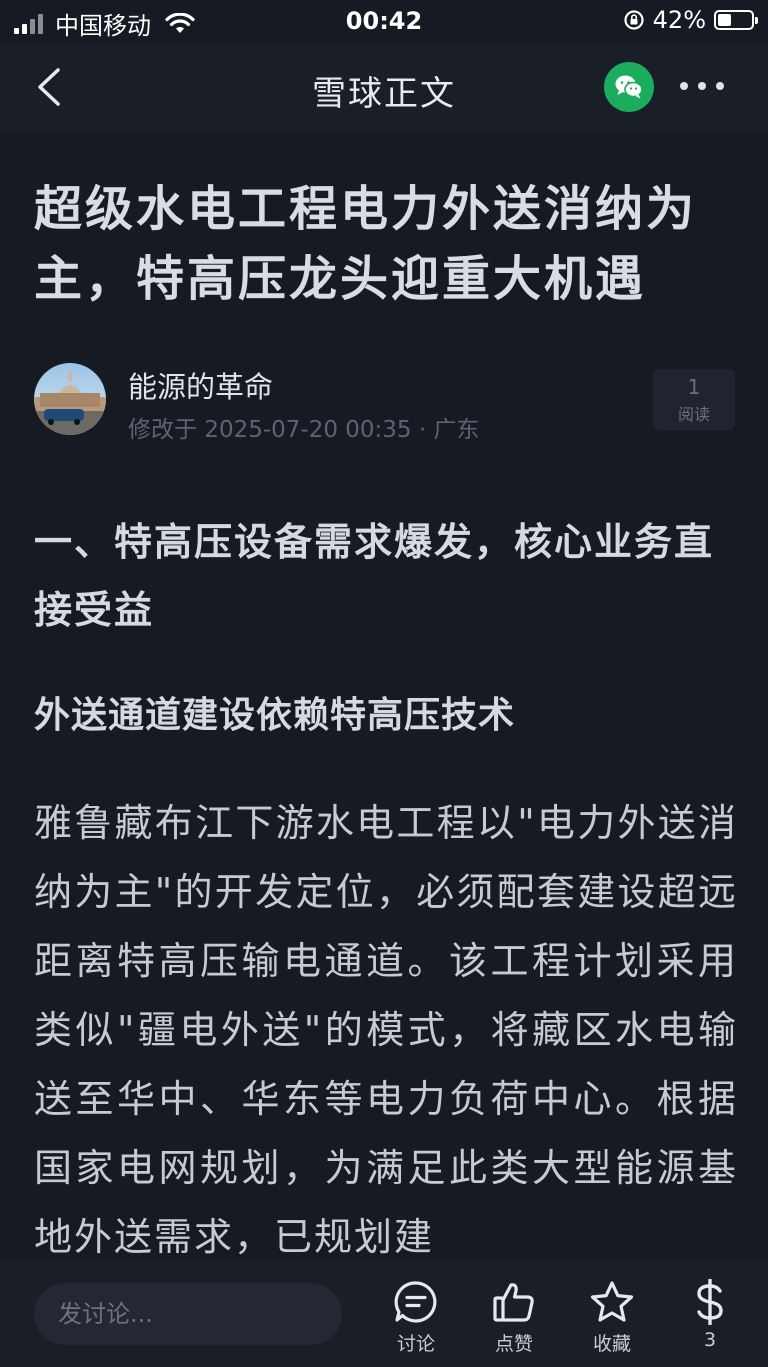 The width and height of the screenshot is (768, 1367). Describe the element at coordinates (693, 414) in the screenshot. I see `read-label: 阅读` at that location.